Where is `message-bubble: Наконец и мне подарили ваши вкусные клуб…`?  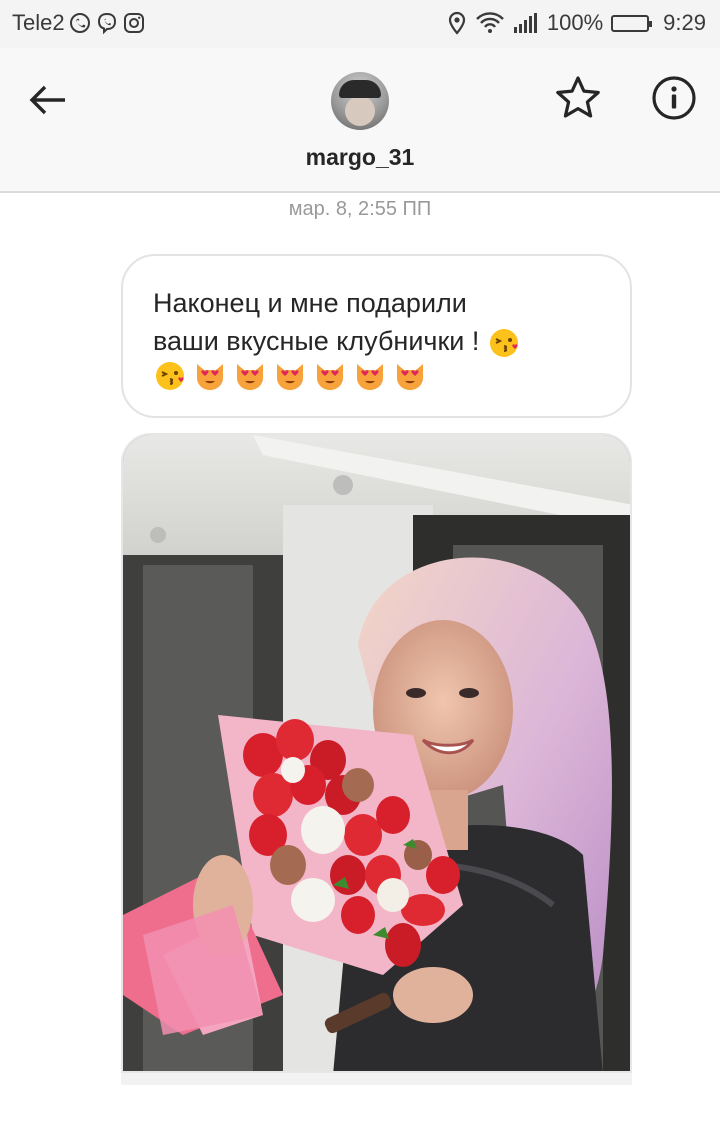
message-bubble: Наконец и мне подарили ваши вкусные клуб… is located at coordinates (376, 336).